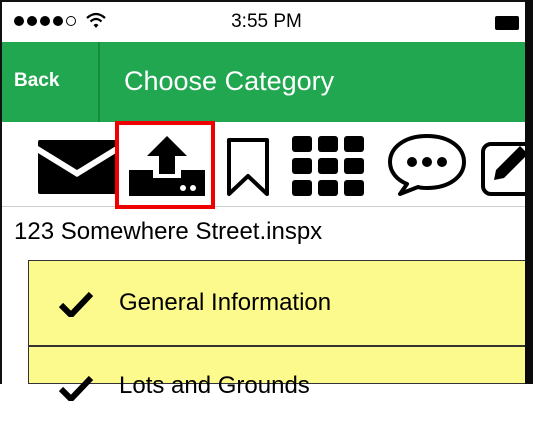 The width and height of the screenshot is (533, 431). I want to click on page-title: Choose Category, so click(229, 81).